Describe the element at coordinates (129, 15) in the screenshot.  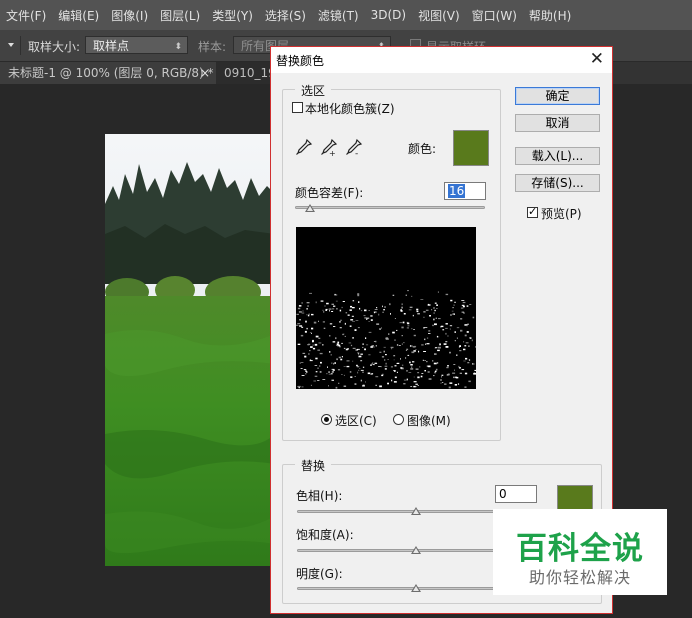
I see `menu-image: 图像(I)` at that location.